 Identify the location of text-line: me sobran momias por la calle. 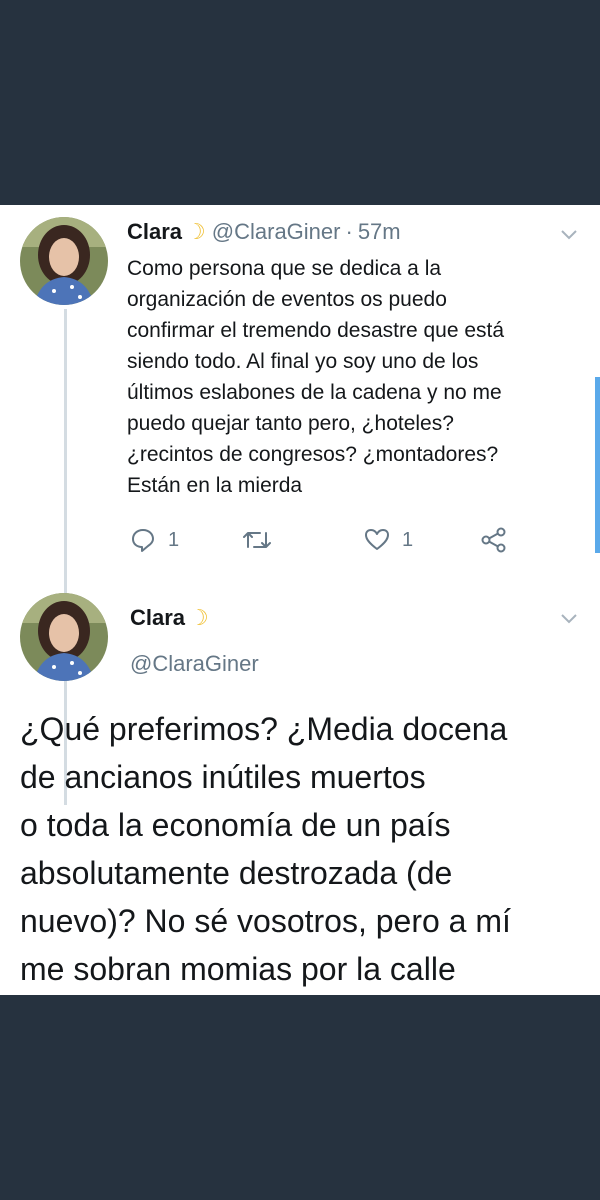
(238, 969).